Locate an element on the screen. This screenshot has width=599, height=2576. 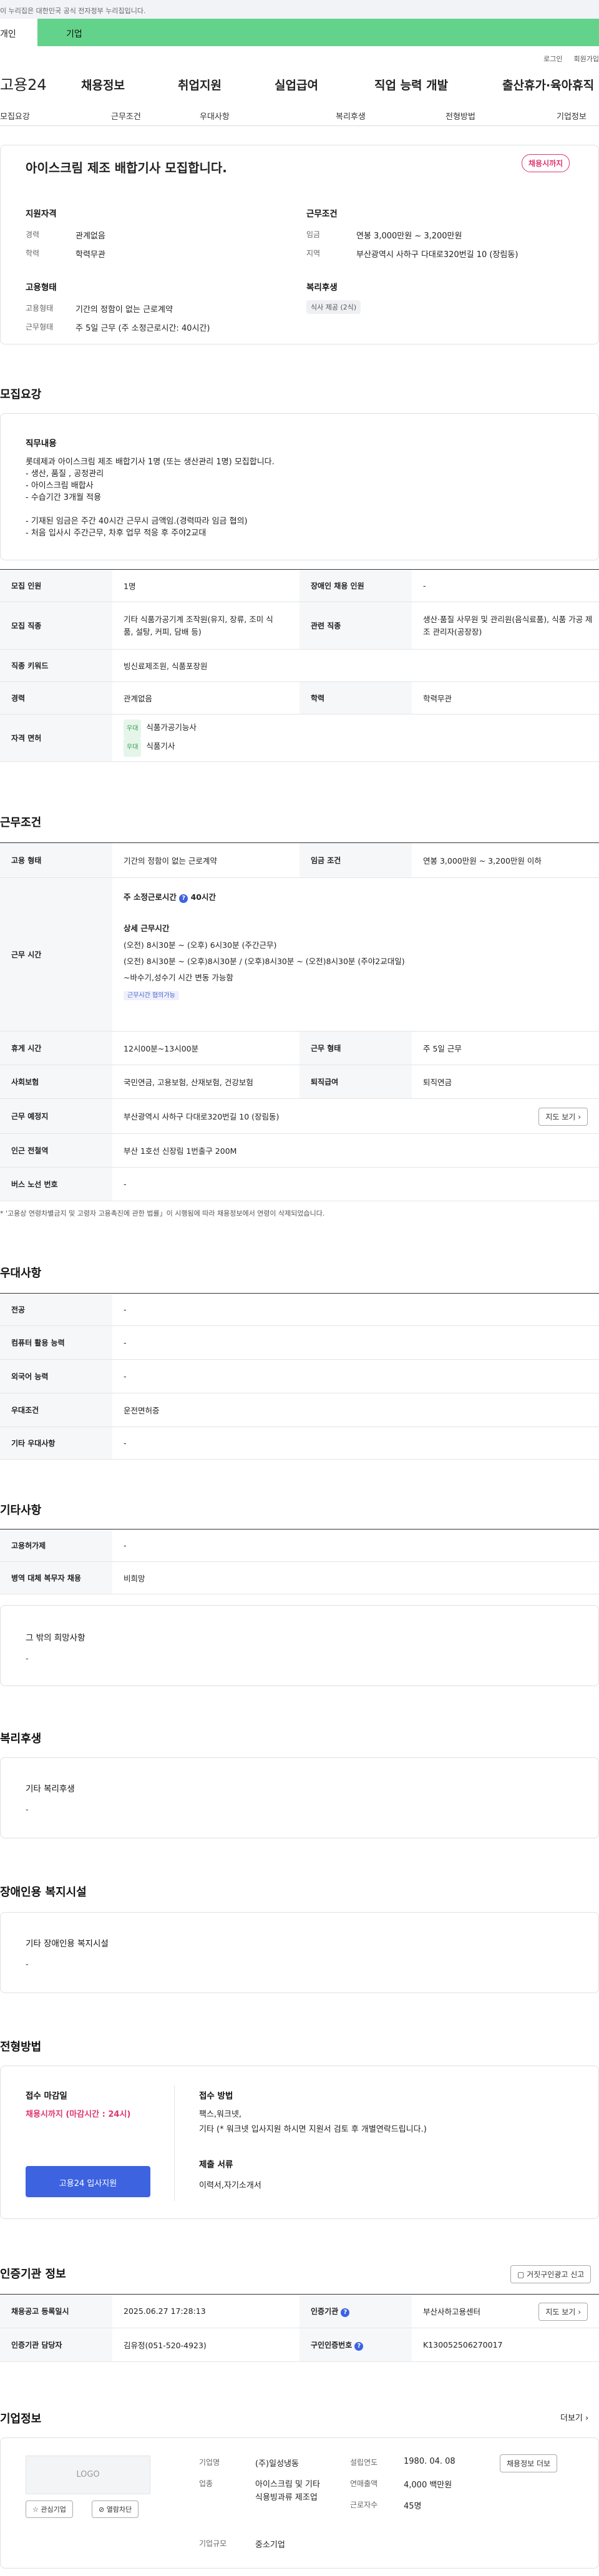
join-link: 회원가입 is located at coordinates (586, 59).